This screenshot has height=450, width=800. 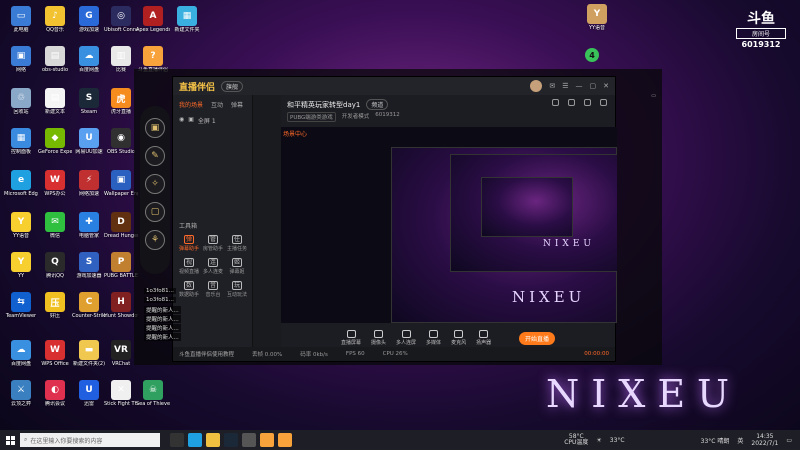 I want to click on shield-icon: ▢, so click(x=155, y=212).